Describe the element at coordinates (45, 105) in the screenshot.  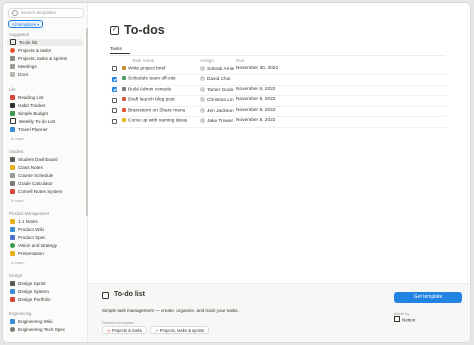
I see `sidebar-item-habit-tracker: Habit Tracker` at that location.